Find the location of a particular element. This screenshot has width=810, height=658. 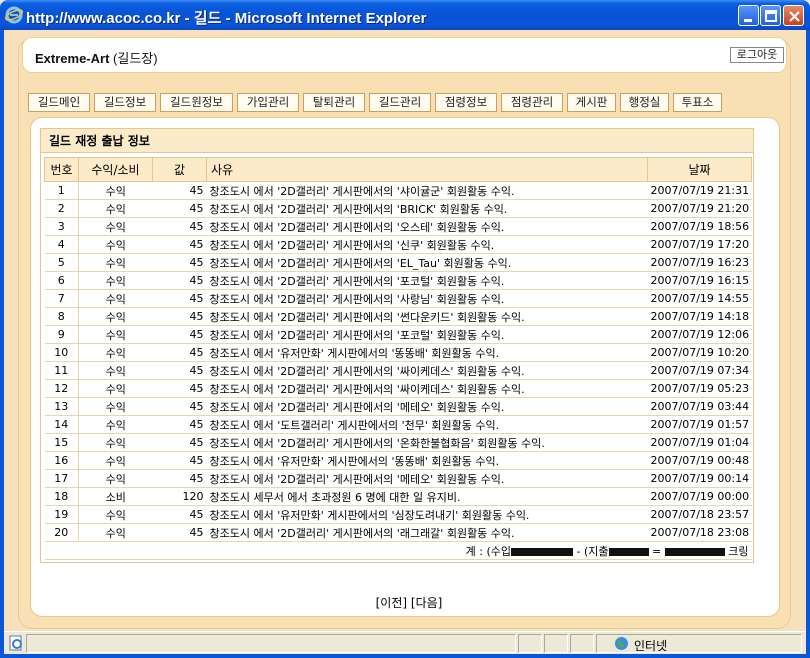

column-header-reason: 사유 is located at coordinates (427, 169).